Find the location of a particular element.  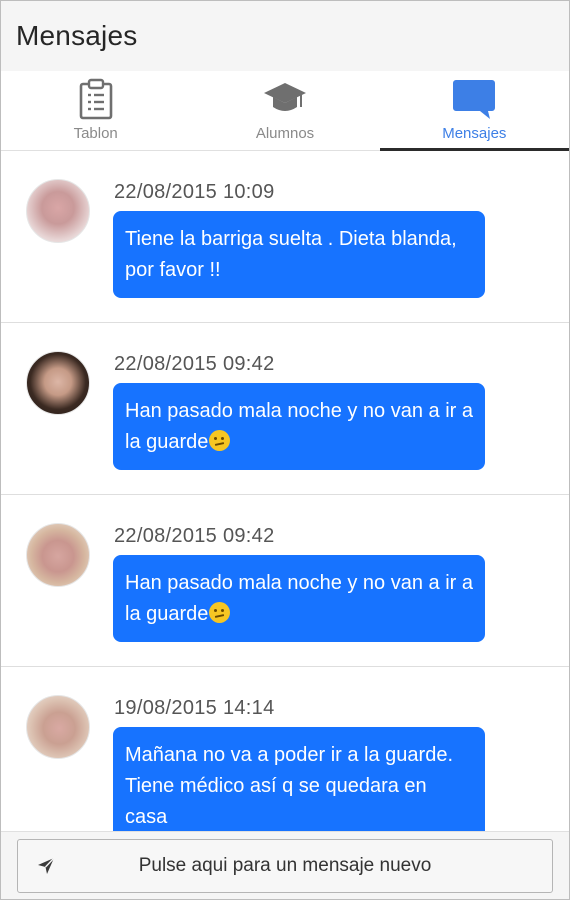

tab-mensajes: Mensajes is located at coordinates (474, 111).